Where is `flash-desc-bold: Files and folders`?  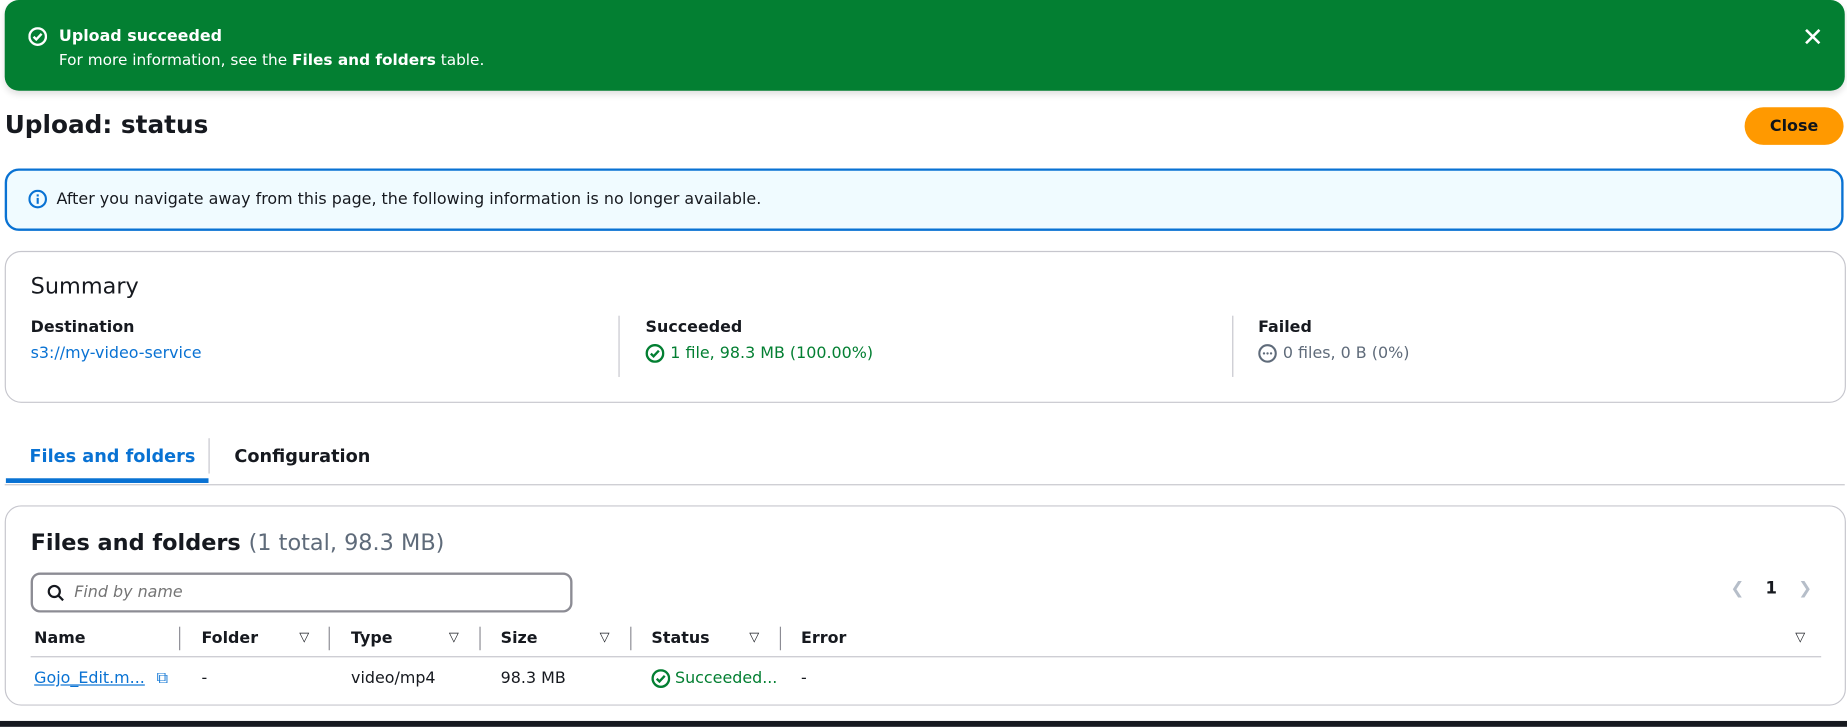 flash-desc-bold: Files and folders is located at coordinates (364, 60).